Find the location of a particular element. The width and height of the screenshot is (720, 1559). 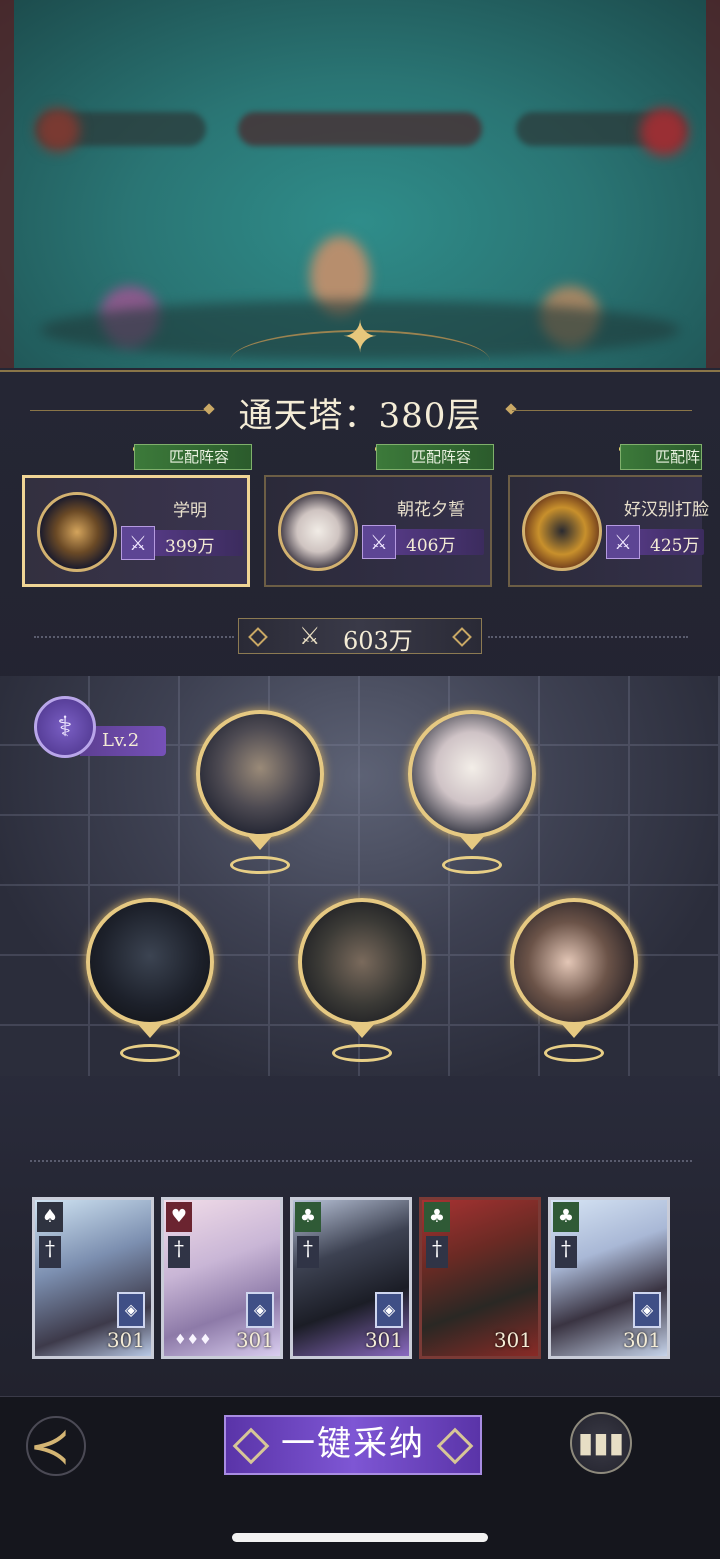

back-button: ≺ is located at coordinates (50, 1446).